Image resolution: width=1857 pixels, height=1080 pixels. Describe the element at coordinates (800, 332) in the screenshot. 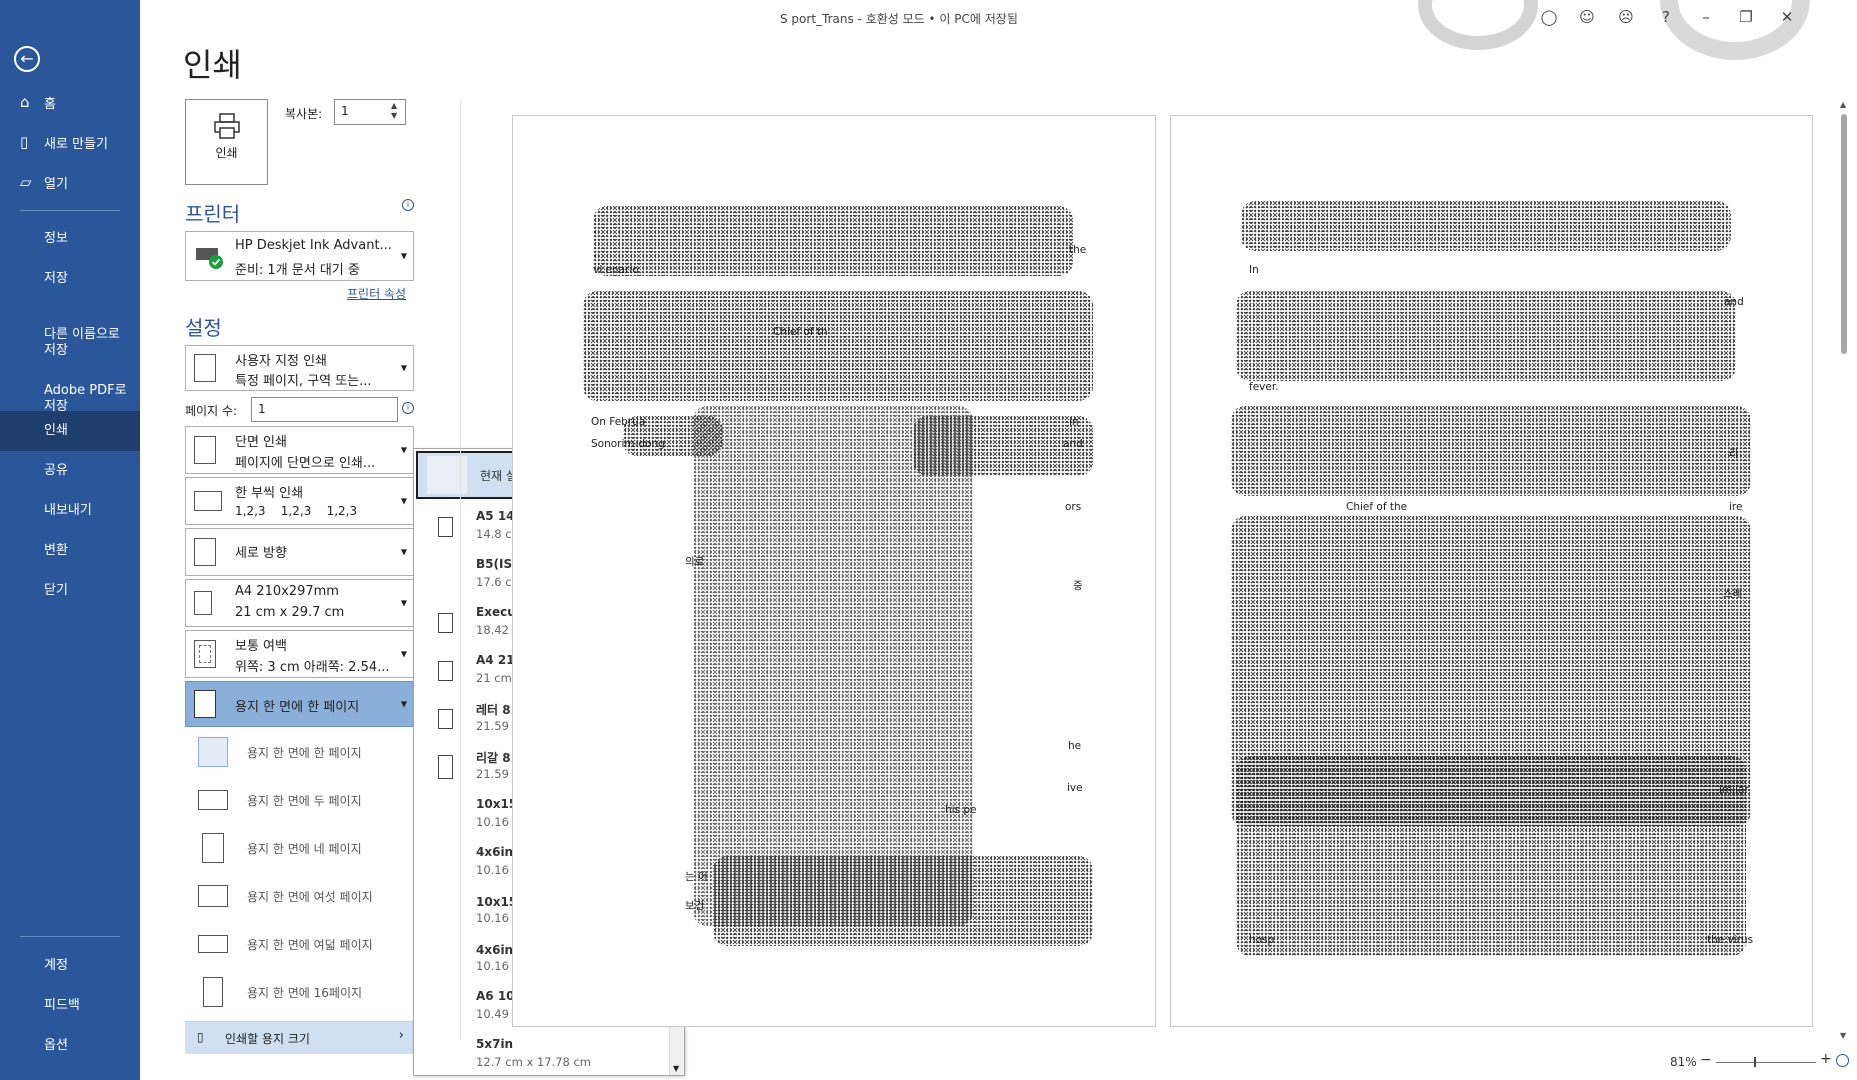

I see `text-fragment: Chief of th` at that location.